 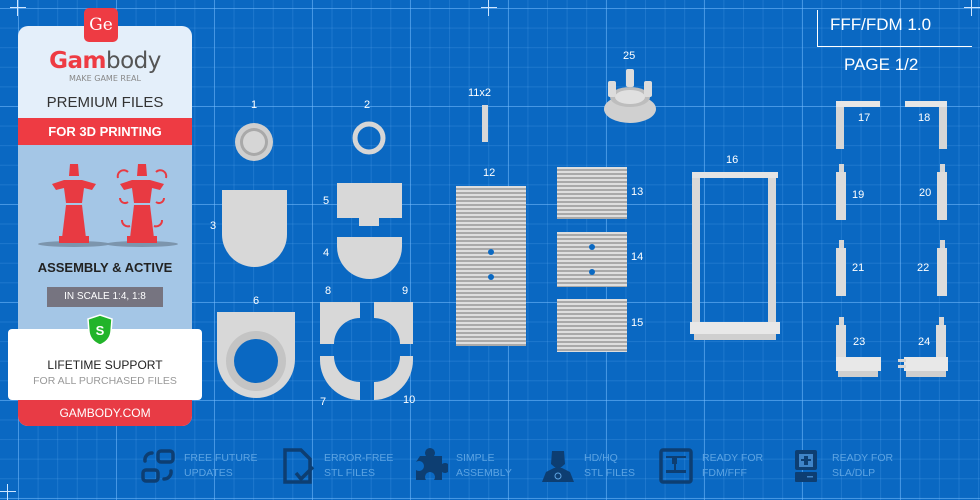 I want to click on assembly-active-heading: ASSEMBLY & ACTIVE, so click(x=105, y=267).